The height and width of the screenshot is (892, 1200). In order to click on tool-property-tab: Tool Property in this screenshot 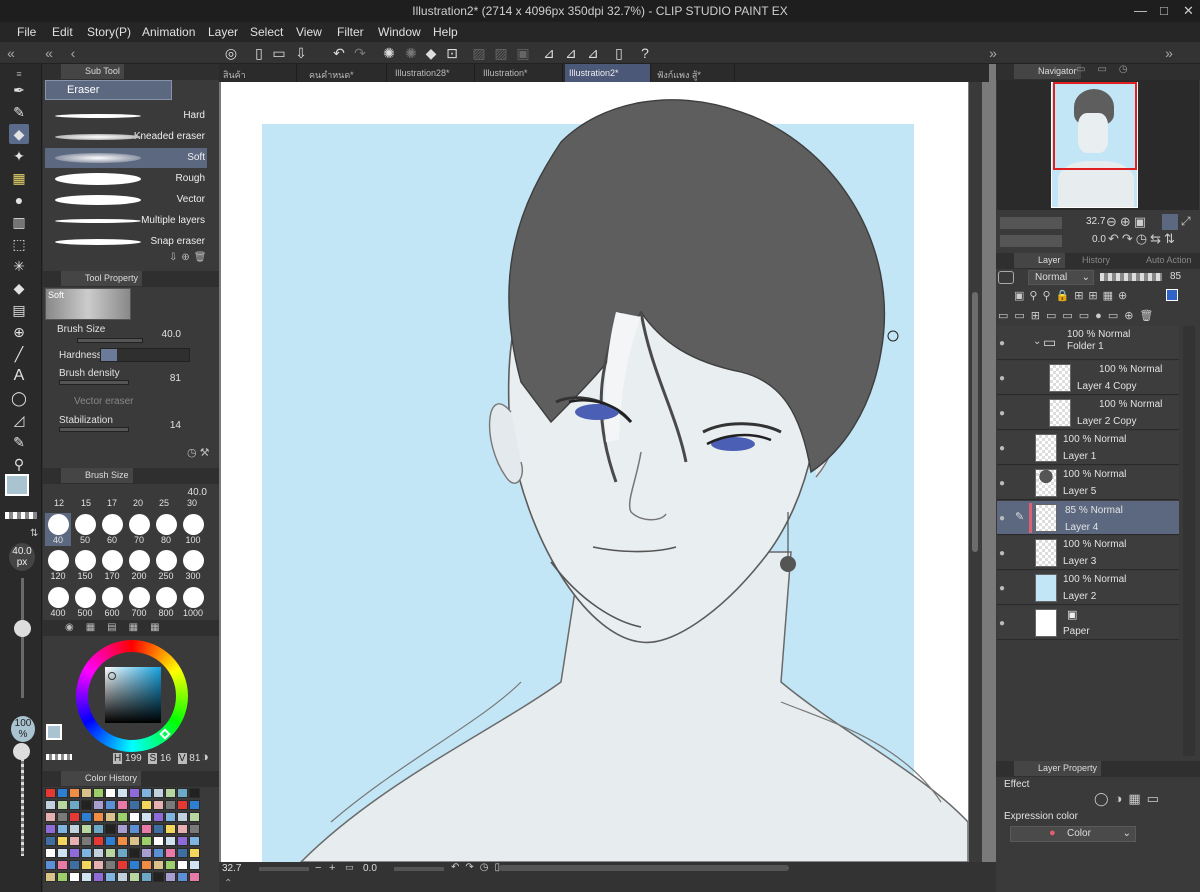, I will do `click(102, 278)`.